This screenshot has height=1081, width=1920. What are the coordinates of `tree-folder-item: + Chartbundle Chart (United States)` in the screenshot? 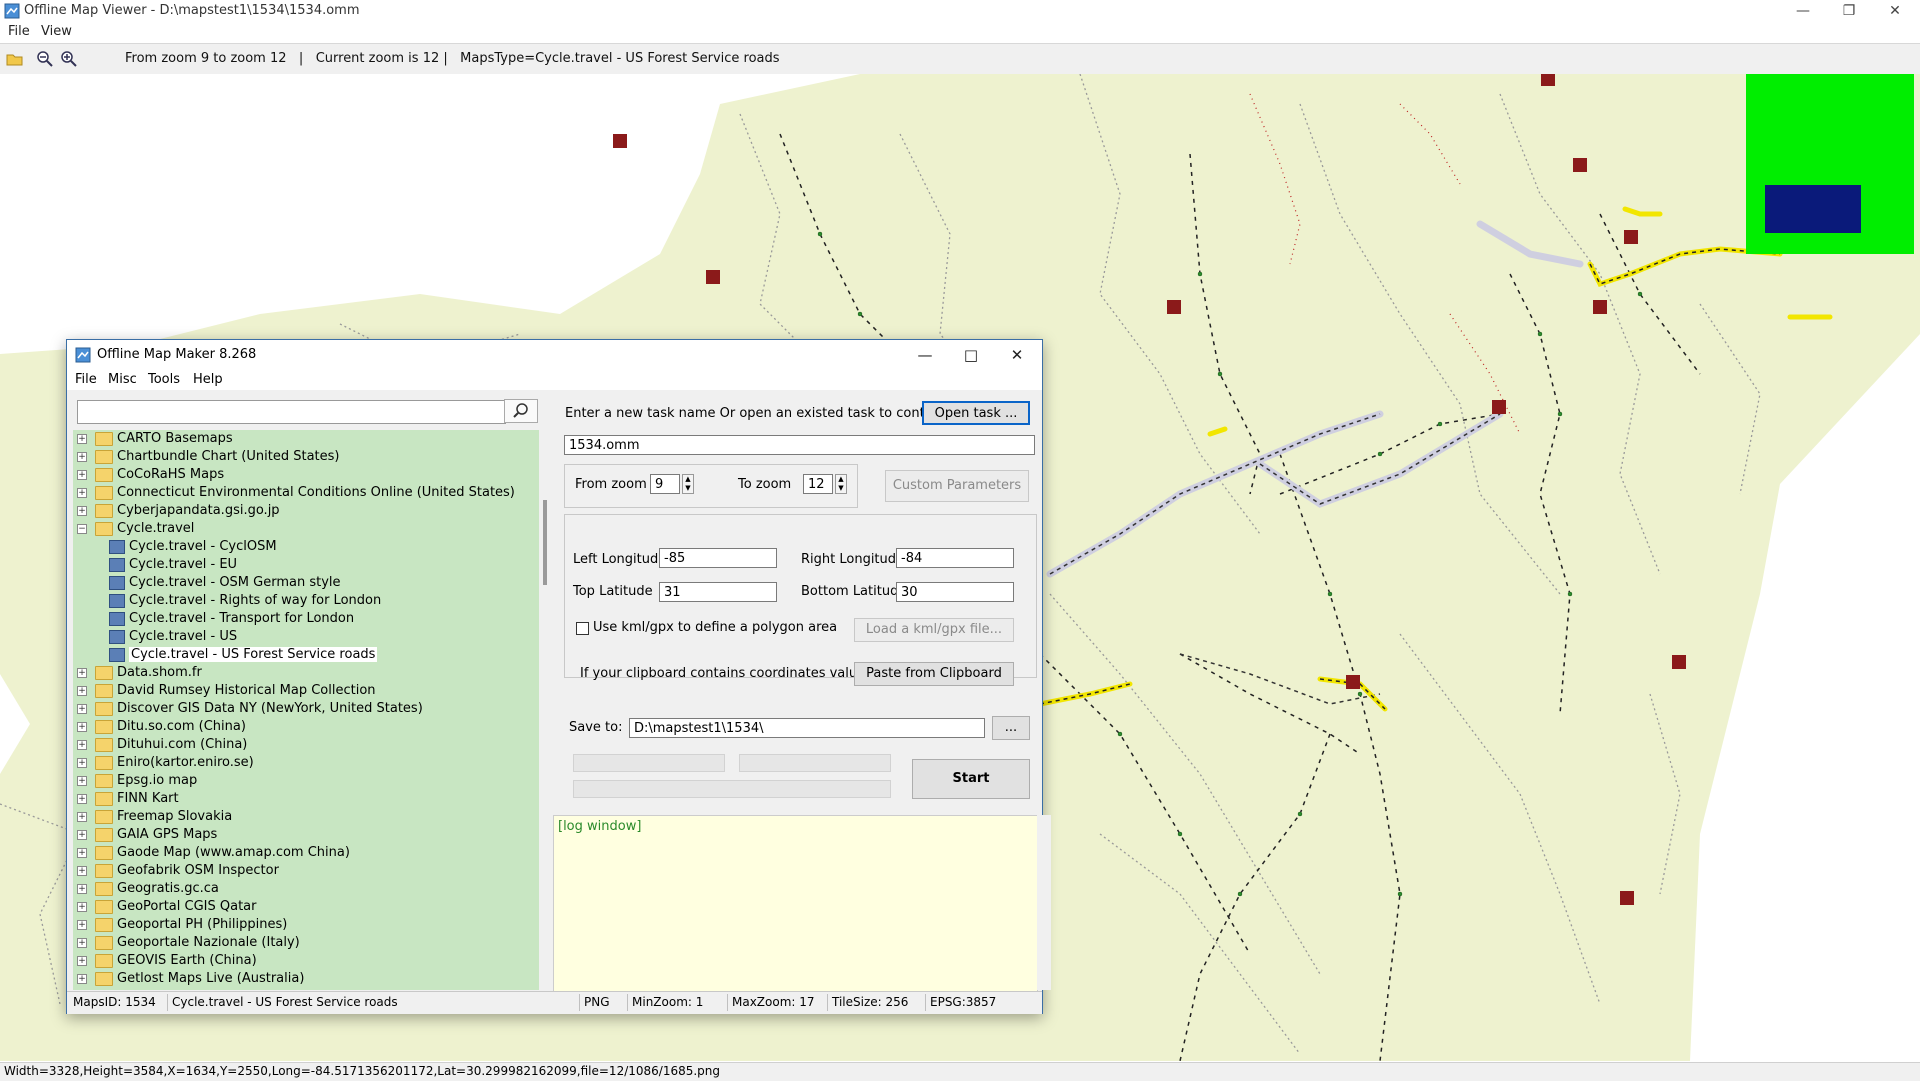 It's located at (303, 457).